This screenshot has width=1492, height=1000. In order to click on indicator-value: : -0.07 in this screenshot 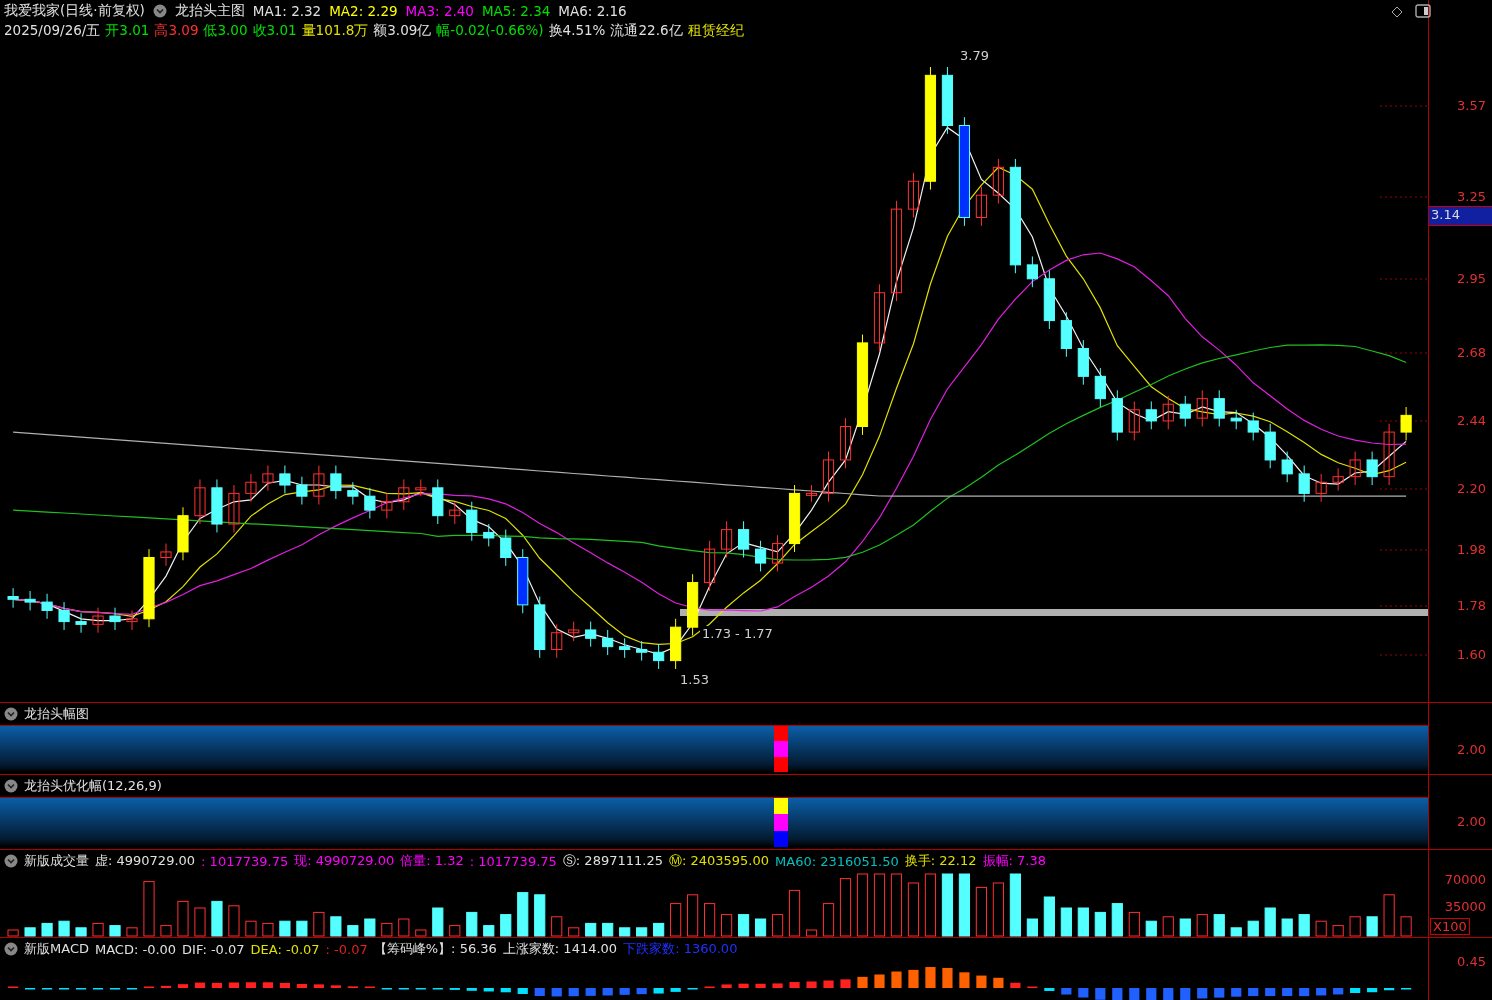, I will do `click(346, 949)`.